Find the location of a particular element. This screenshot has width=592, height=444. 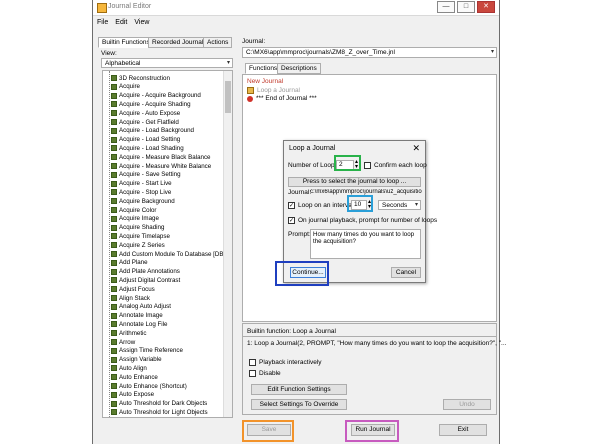

function-list-item: Acquire is located at coordinates (125, 87).